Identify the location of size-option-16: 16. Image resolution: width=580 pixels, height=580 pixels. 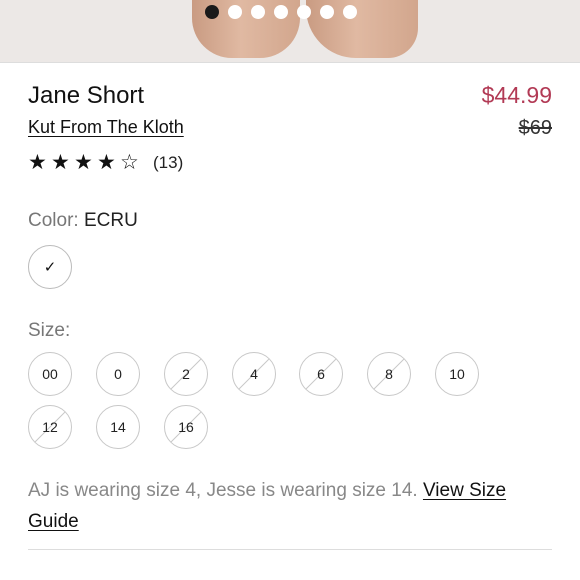
(186, 427).